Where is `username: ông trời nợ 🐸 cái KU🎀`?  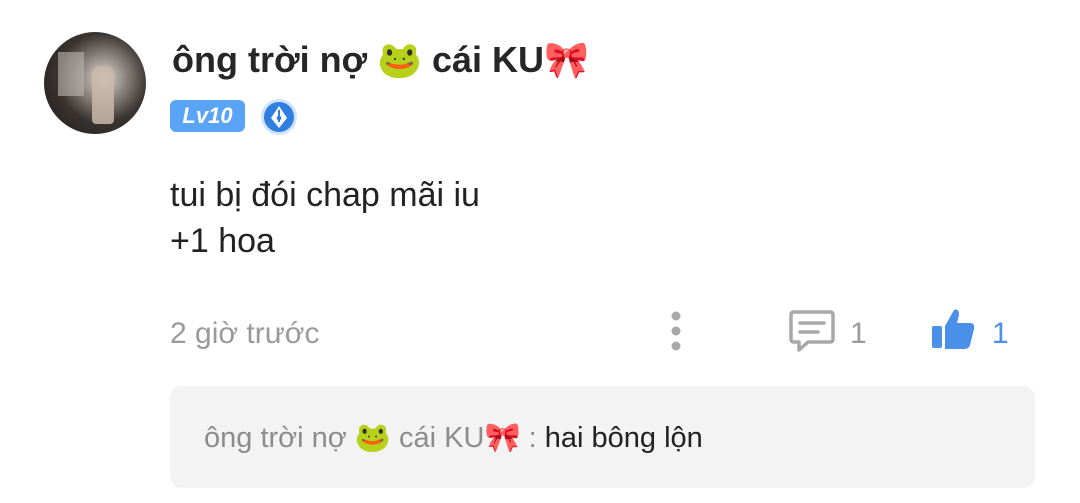
username: ông trời nợ 🐸 cái KU🎀 is located at coordinates (380, 60).